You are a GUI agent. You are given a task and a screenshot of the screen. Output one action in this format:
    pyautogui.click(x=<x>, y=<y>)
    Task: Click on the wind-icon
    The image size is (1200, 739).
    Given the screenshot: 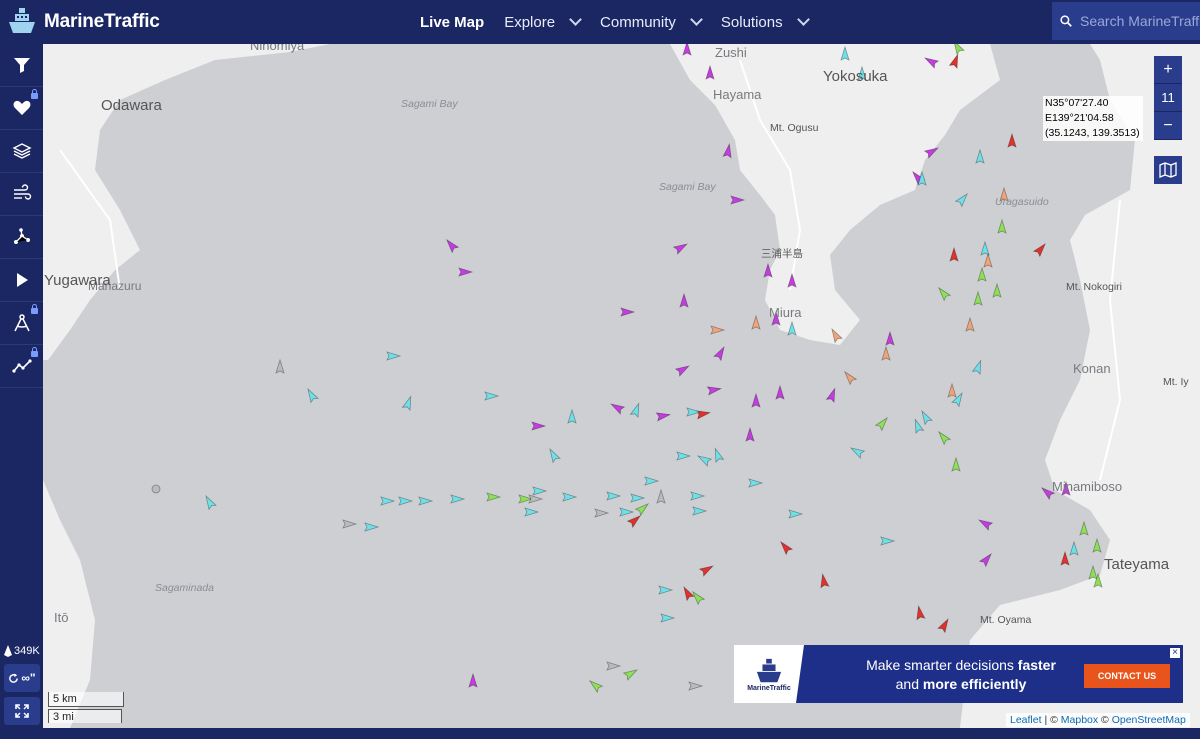 What is the action you would take?
    pyautogui.click(x=22, y=192)
    